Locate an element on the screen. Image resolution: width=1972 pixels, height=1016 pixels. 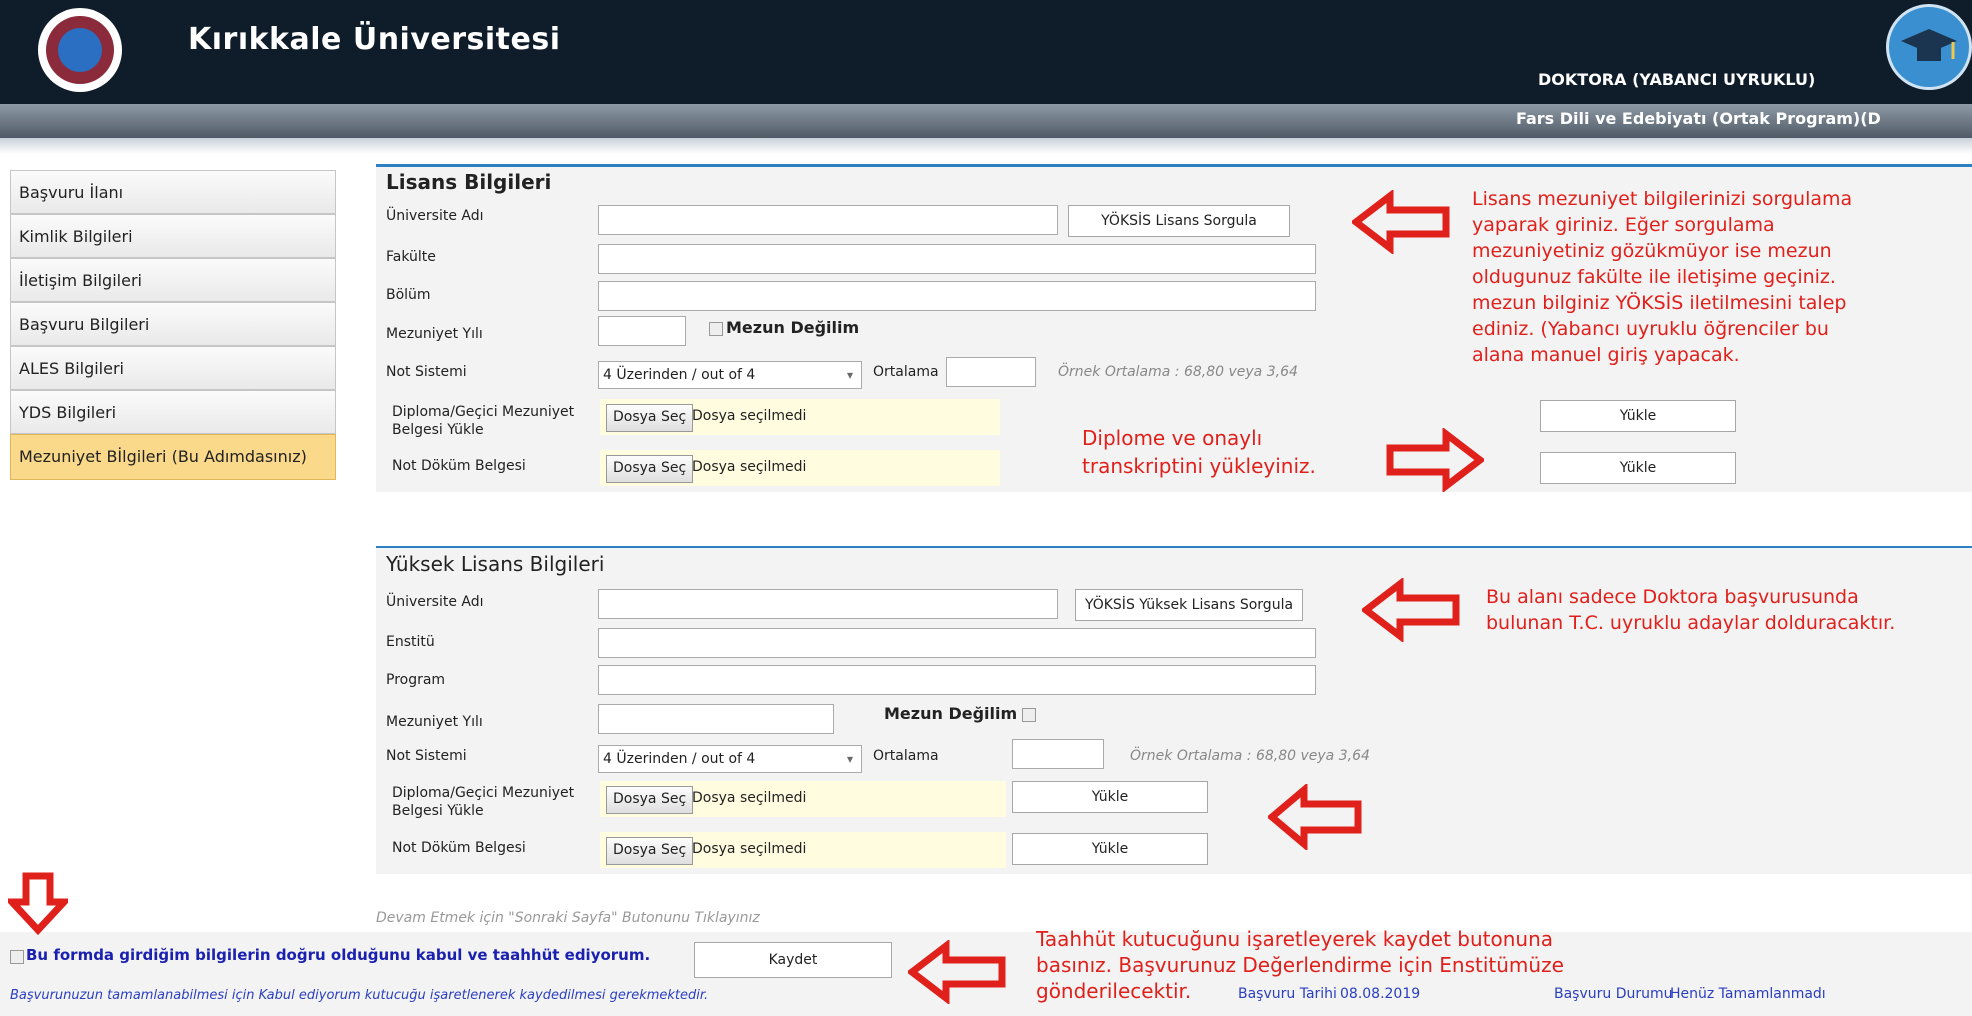
sidebar-item-basvuru-ilani: Başvuru İlanı is located at coordinates (173, 192).